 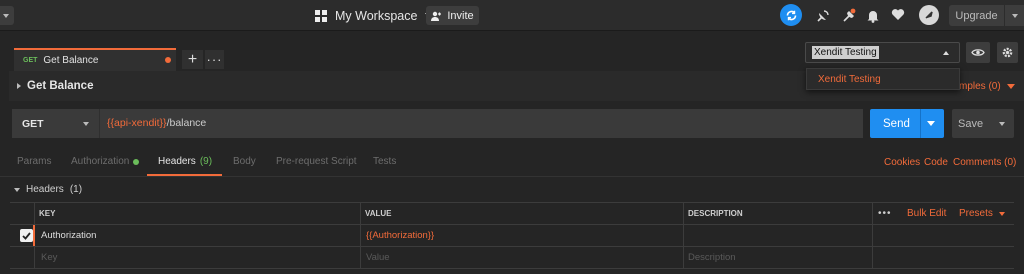 What do you see at coordinates (33, 123) in the screenshot?
I see `method-value: GET` at bounding box center [33, 123].